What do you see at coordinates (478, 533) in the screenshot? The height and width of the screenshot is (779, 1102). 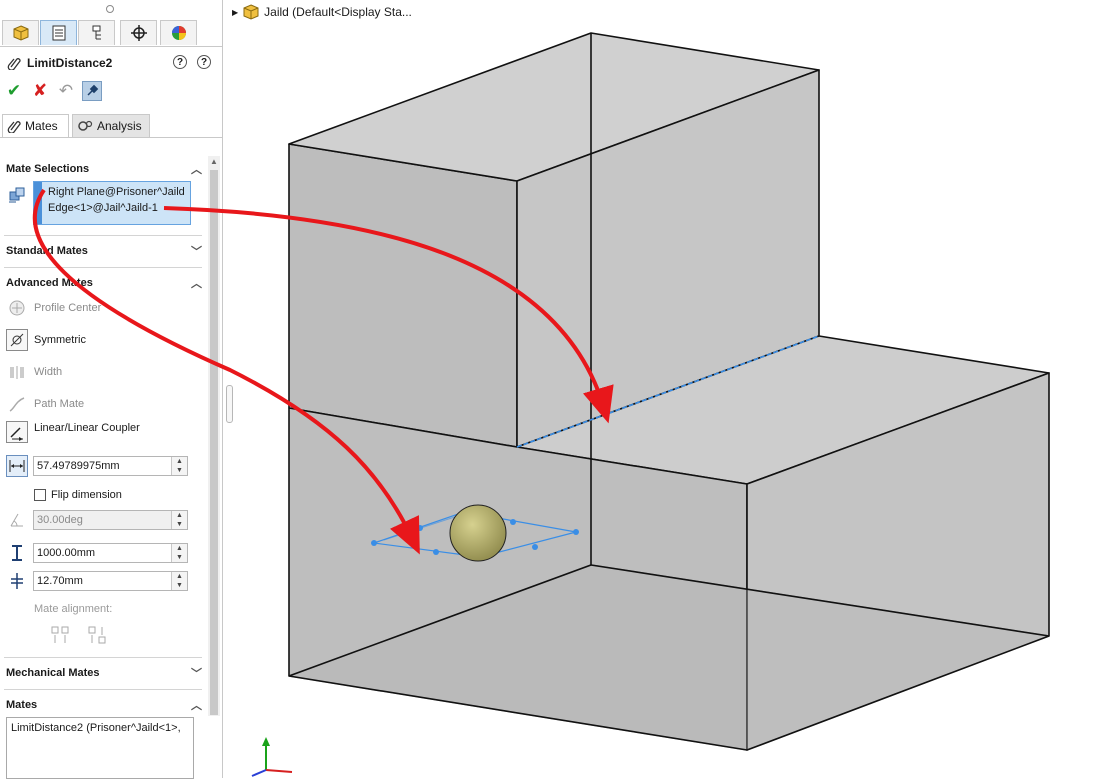 I see `prisoner-ball` at bounding box center [478, 533].